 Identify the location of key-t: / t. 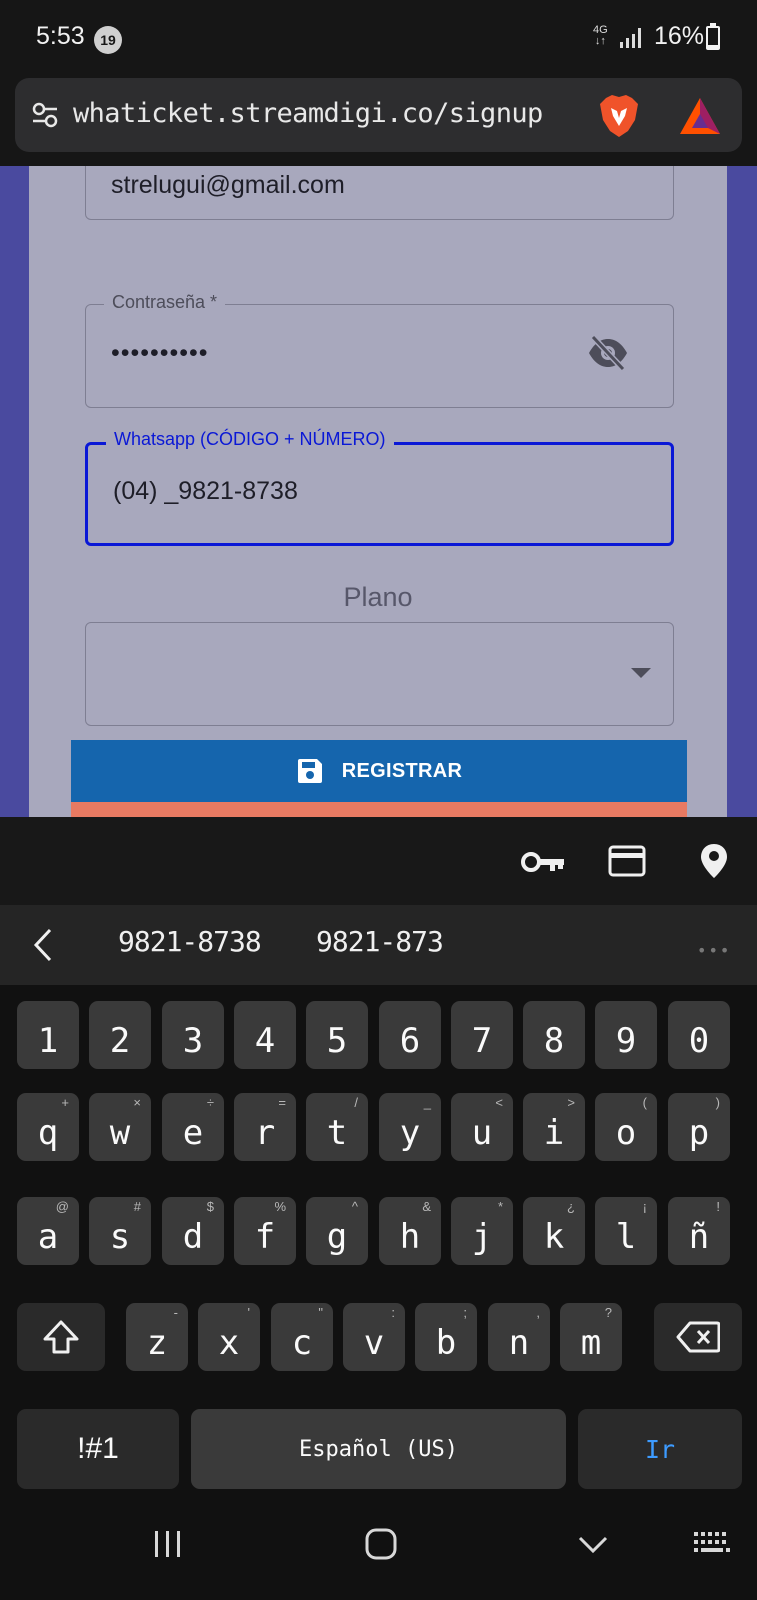
(337, 1127).